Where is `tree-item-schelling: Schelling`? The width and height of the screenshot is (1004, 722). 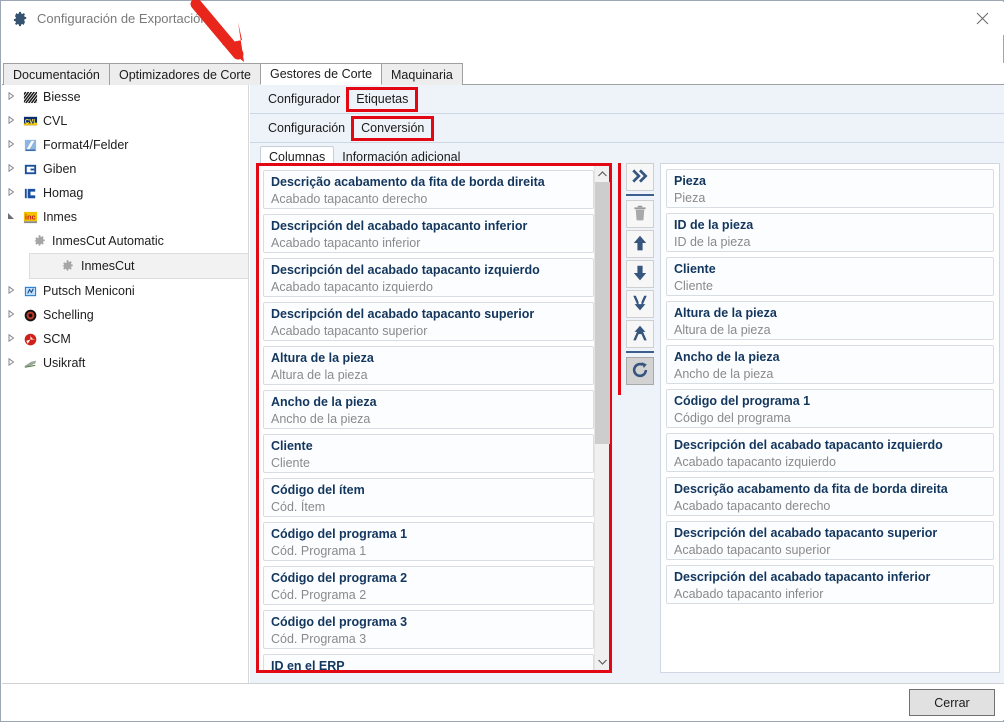 tree-item-schelling: Schelling is located at coordinates (125, 315).